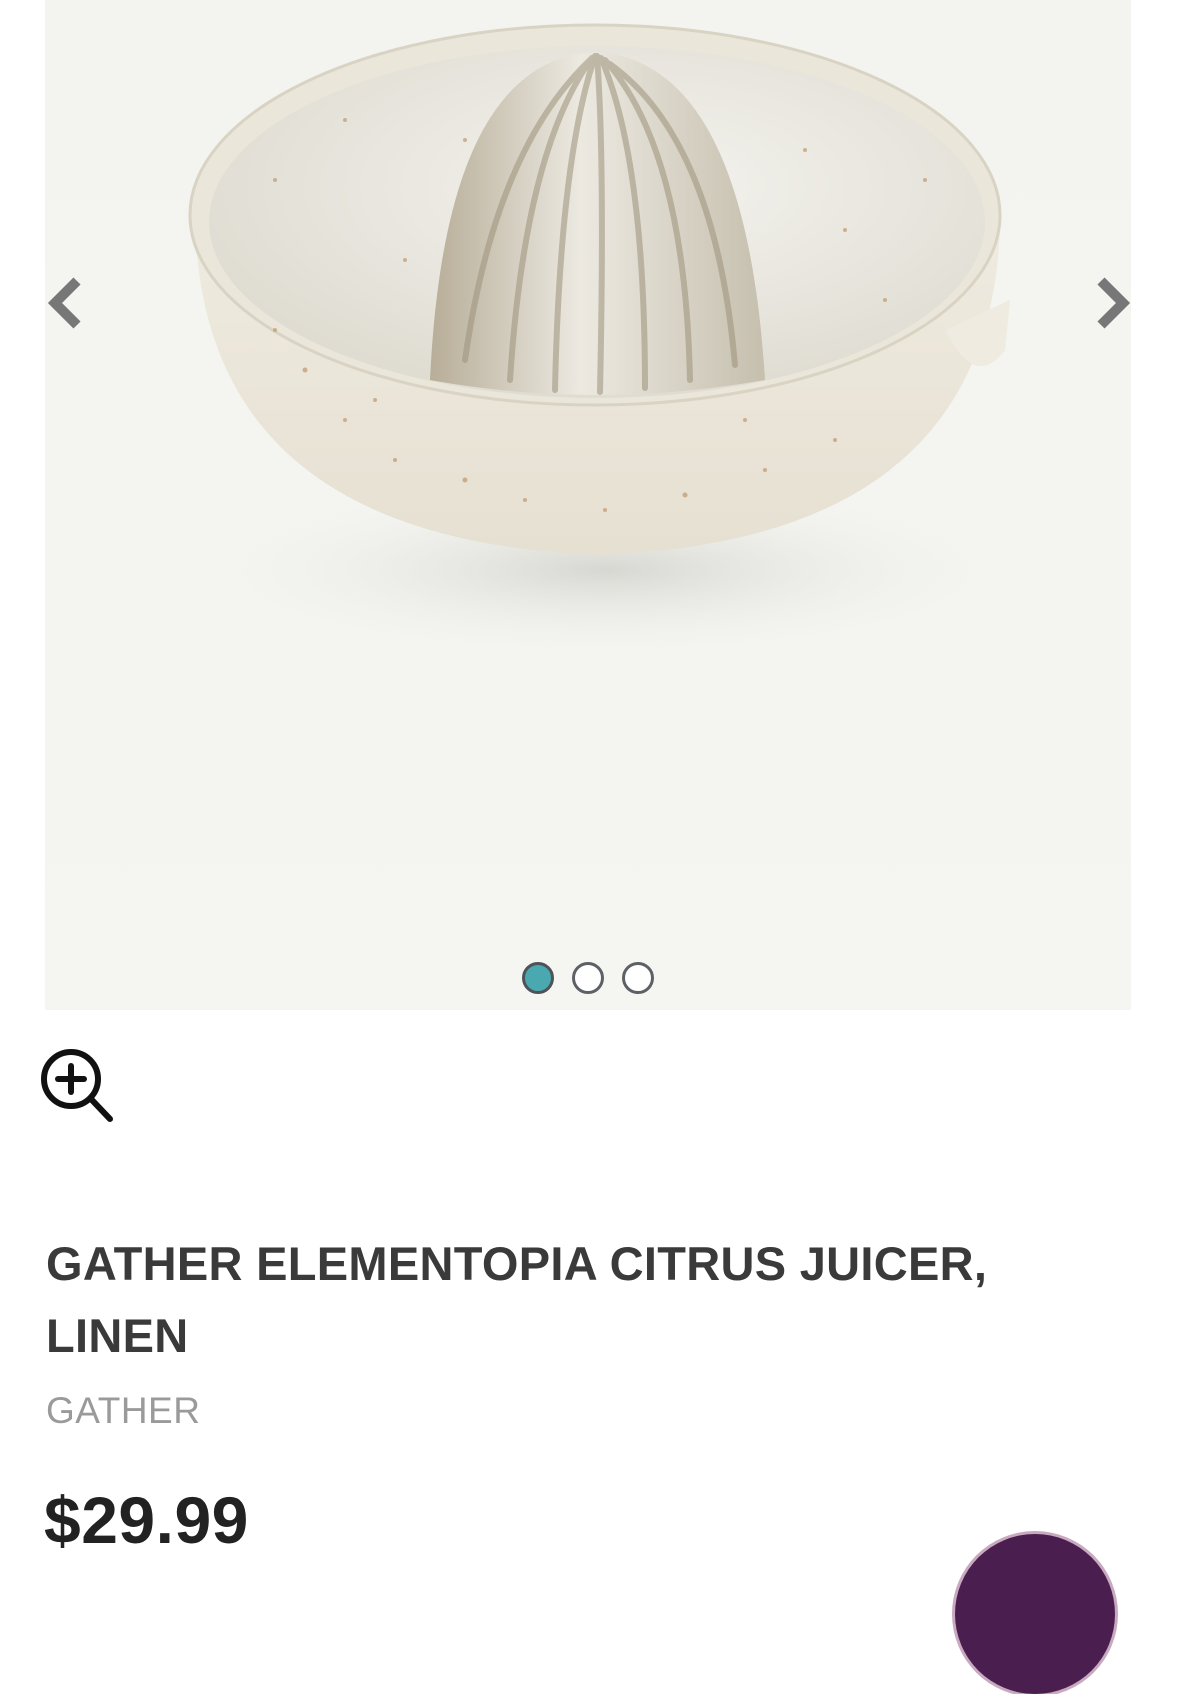 This screenshot has width=1179, height=1694. I want to click on zoom-in-icon, so click(77, 1085).